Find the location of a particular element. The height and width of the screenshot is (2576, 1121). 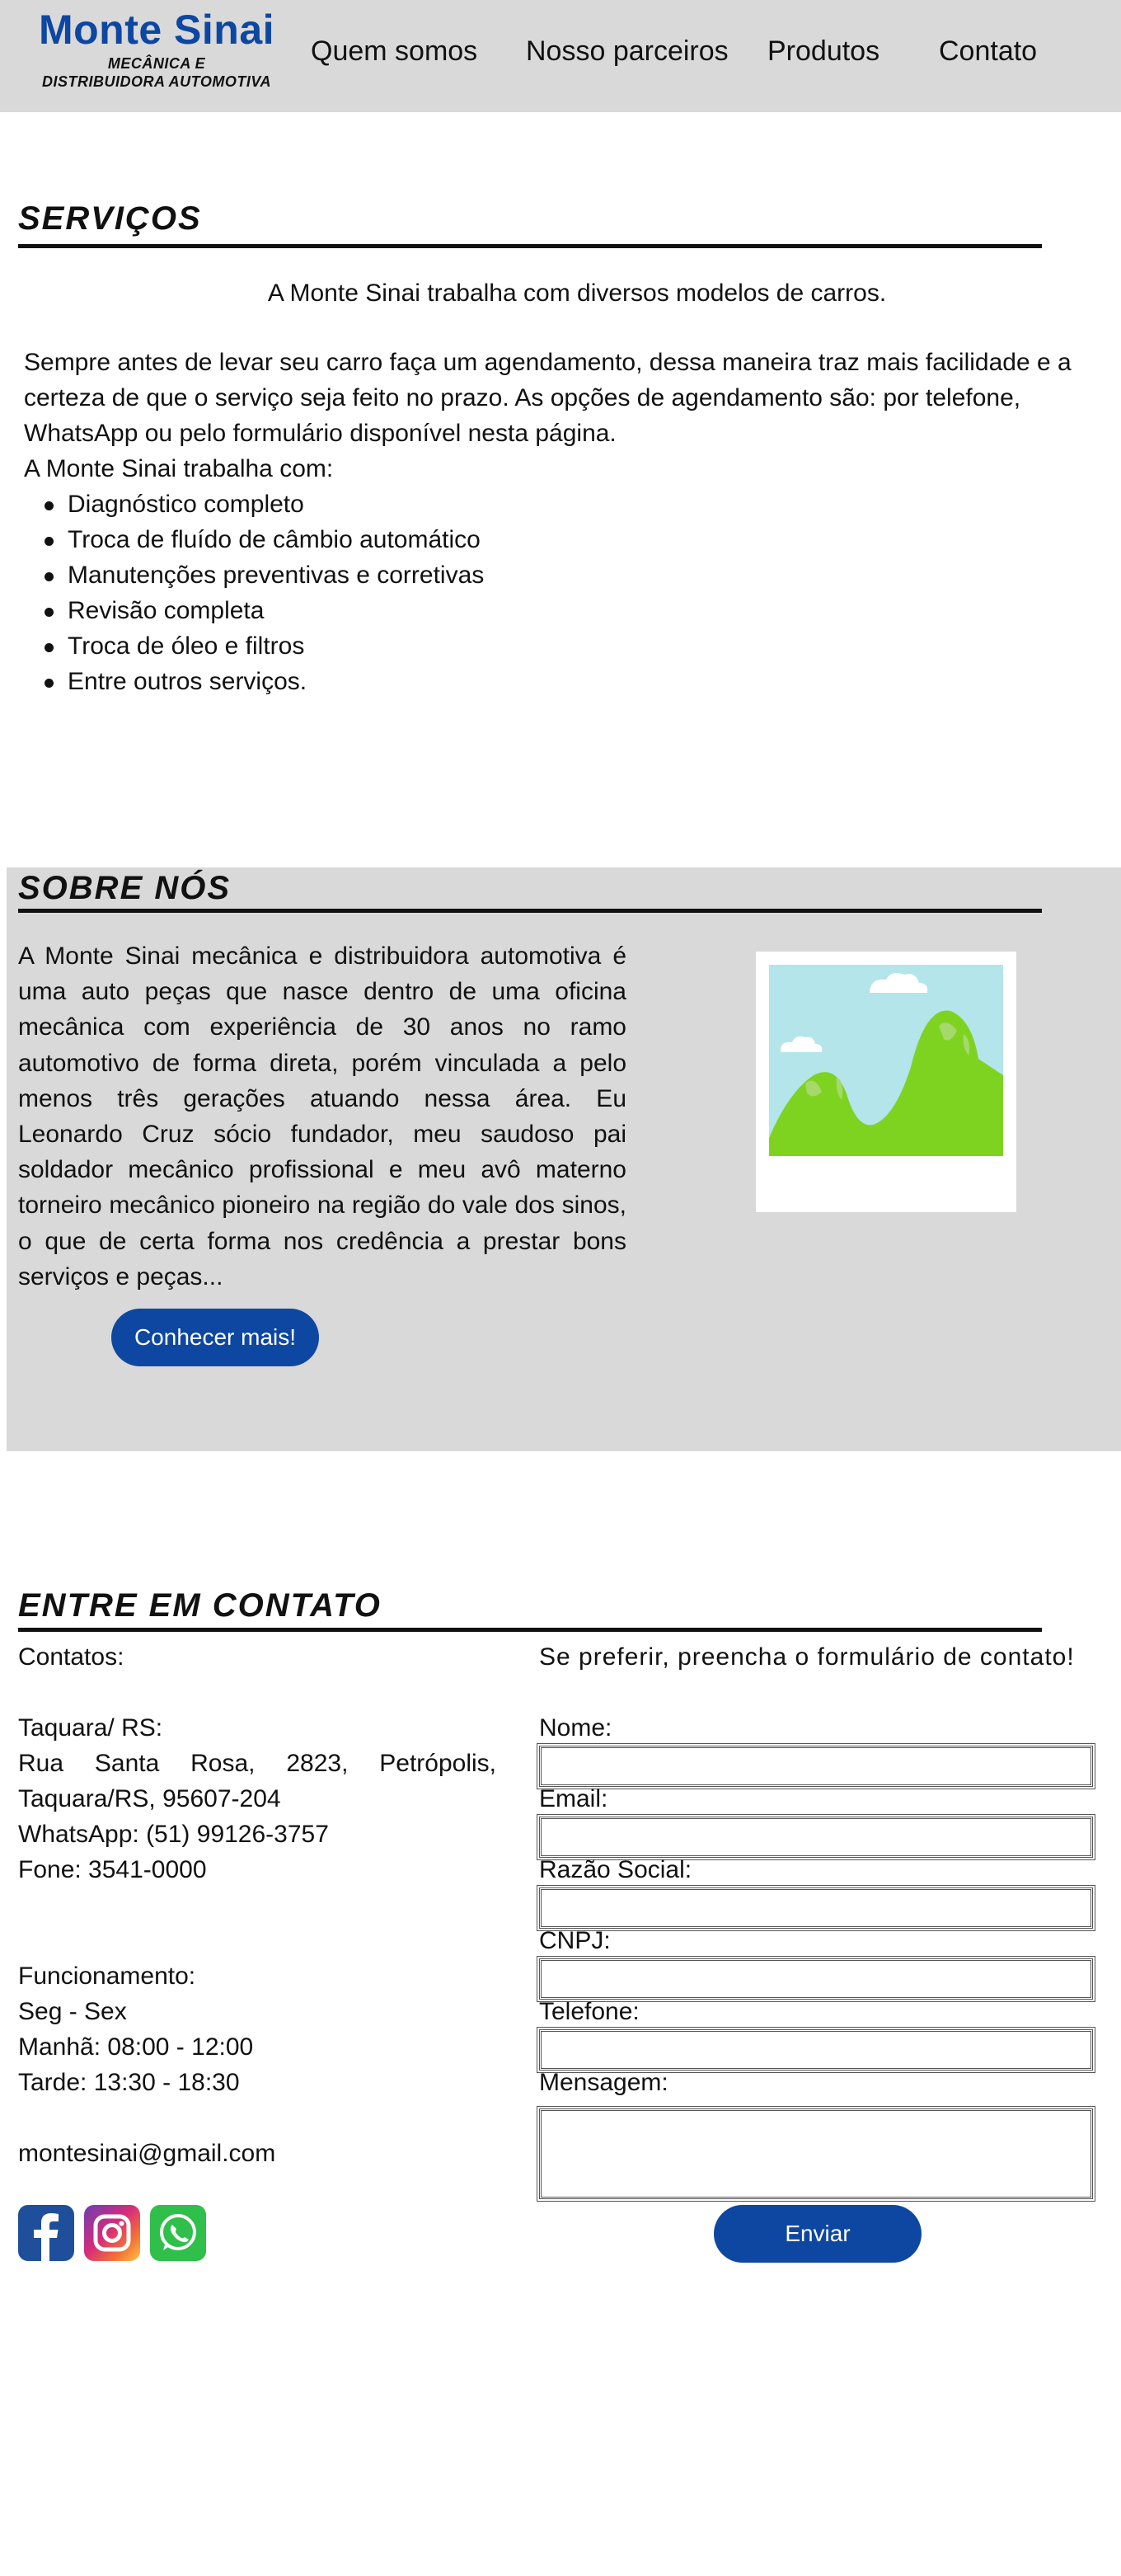

contact-city: Taquara/ RS: is located at coordinates (90, 1728).